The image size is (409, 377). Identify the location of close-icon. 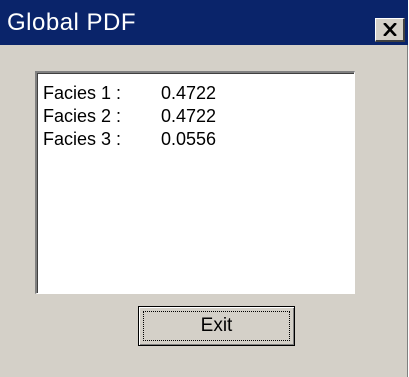
(389, 29).